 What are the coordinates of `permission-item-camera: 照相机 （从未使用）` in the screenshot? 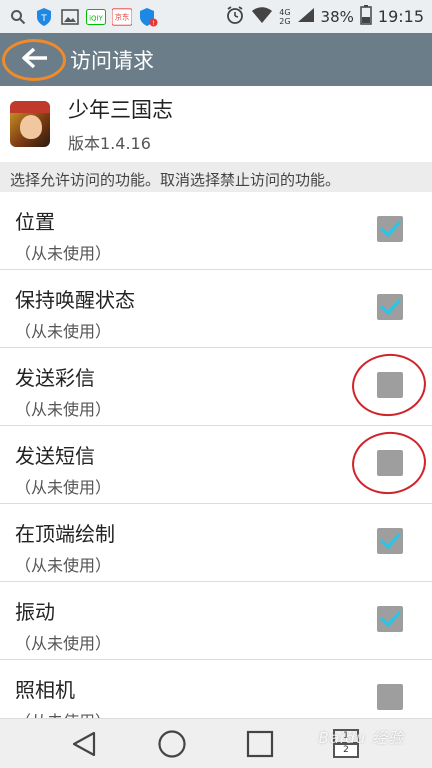 It's located at (216, 689).